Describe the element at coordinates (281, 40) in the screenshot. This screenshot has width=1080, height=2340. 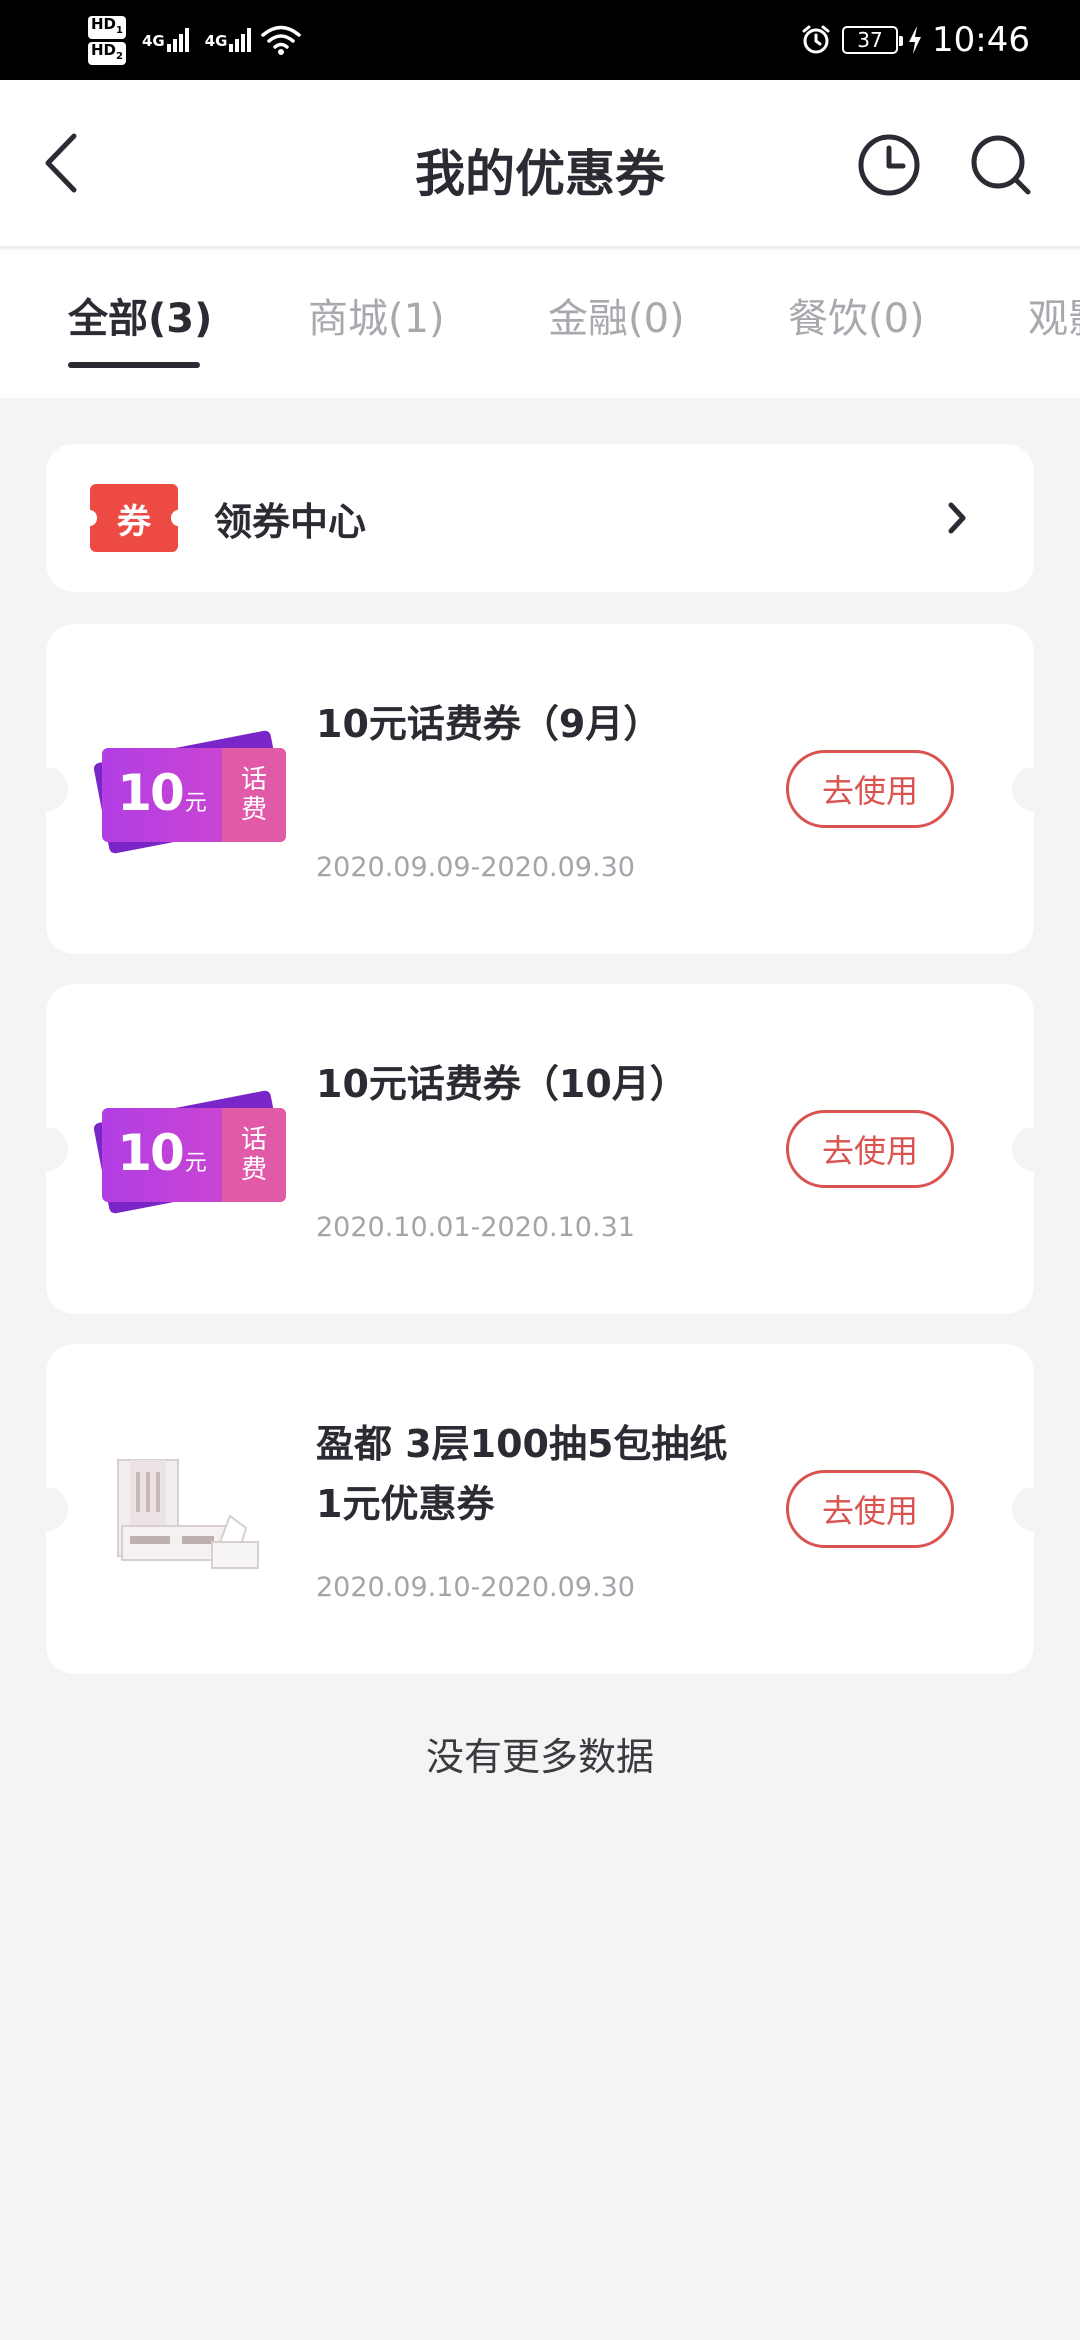
I see `wifi-icon` at that location.